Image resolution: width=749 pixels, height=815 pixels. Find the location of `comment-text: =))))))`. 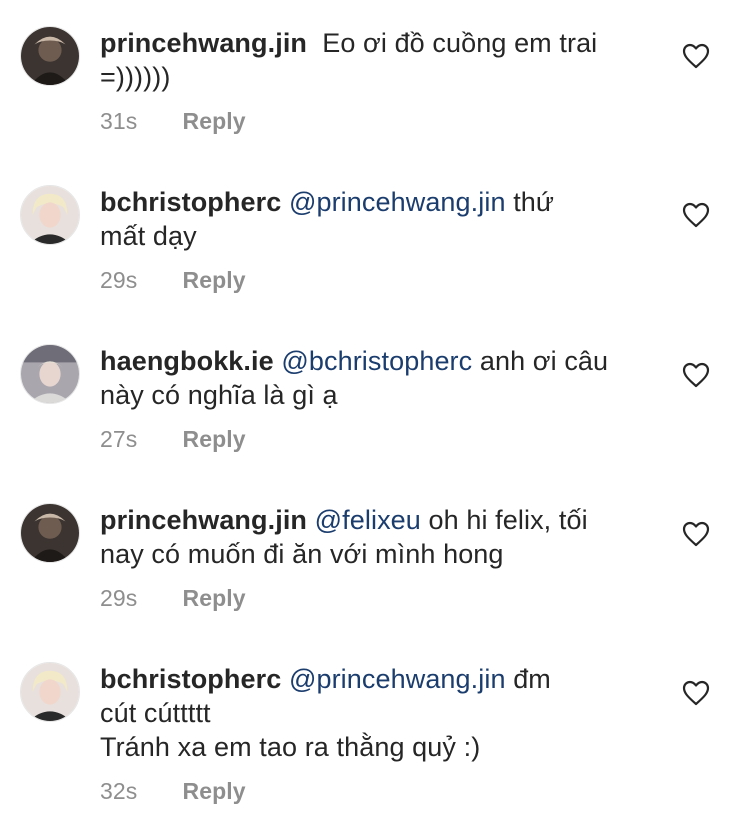

comment-text: =)))))) is located at coordinates (135, 77).